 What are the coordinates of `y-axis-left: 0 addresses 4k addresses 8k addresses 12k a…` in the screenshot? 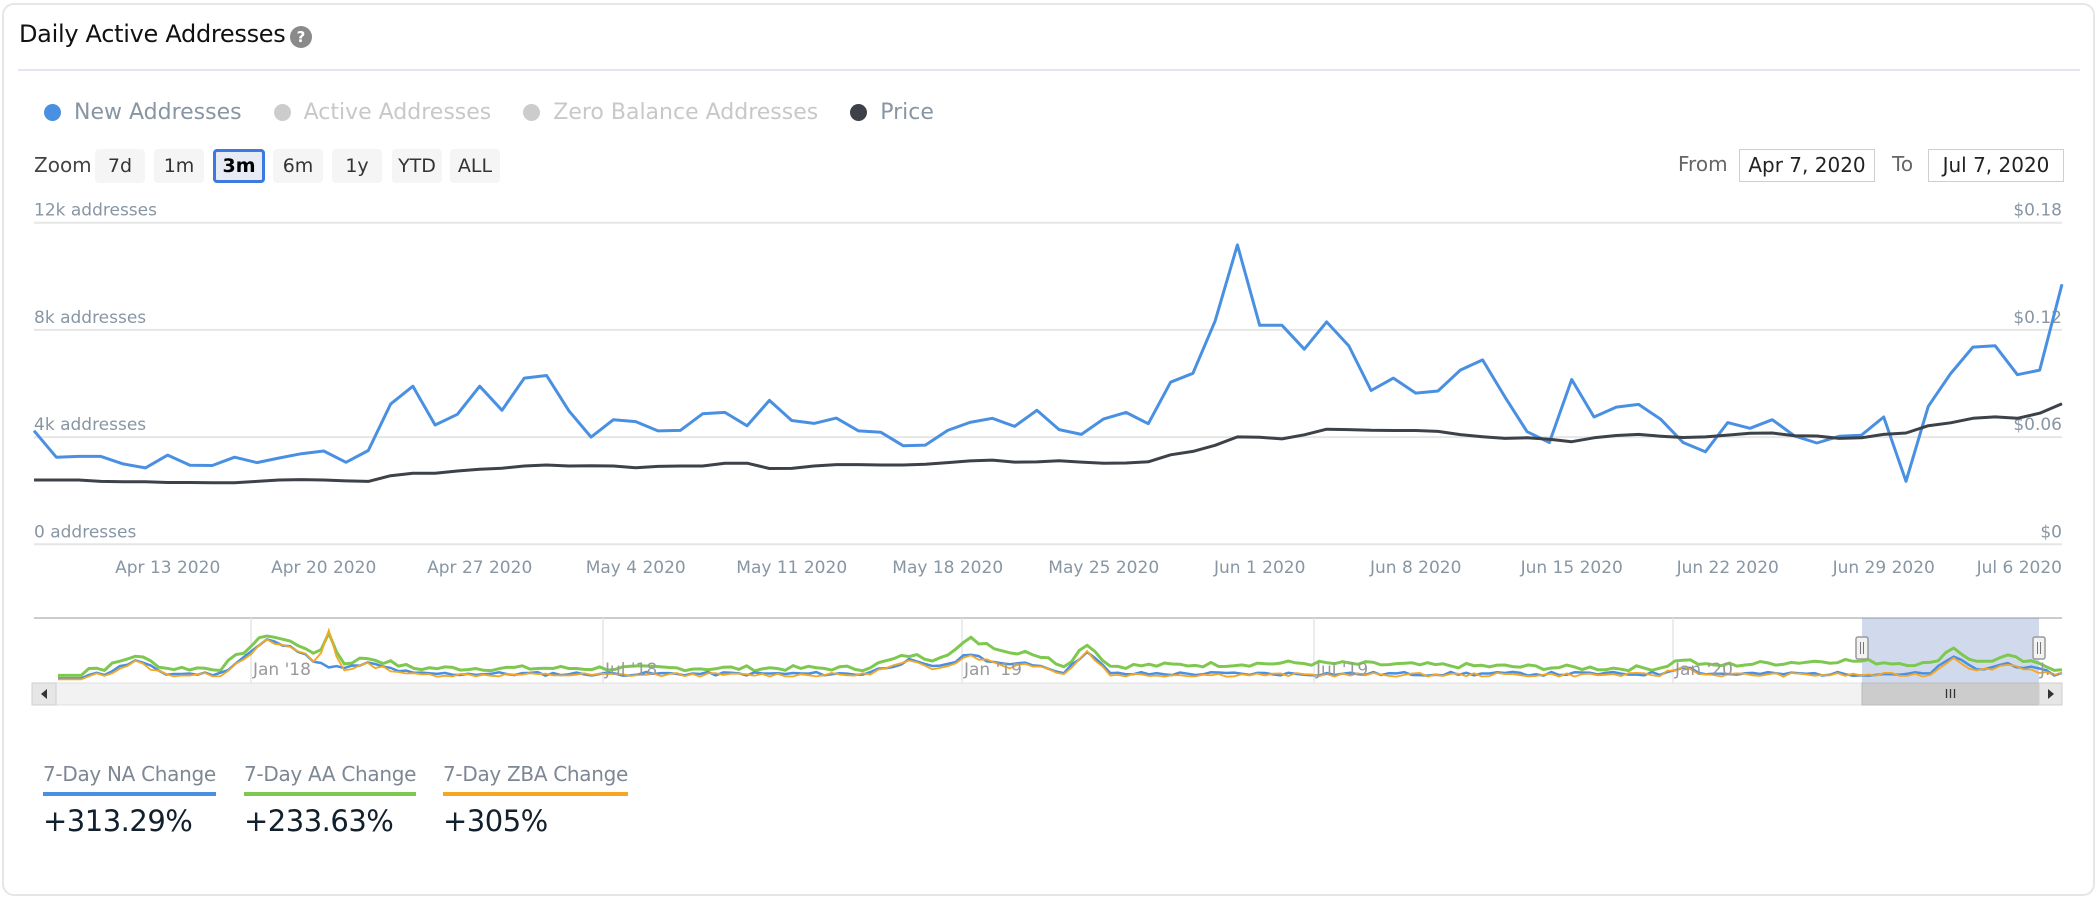 It's located at (95, 372).